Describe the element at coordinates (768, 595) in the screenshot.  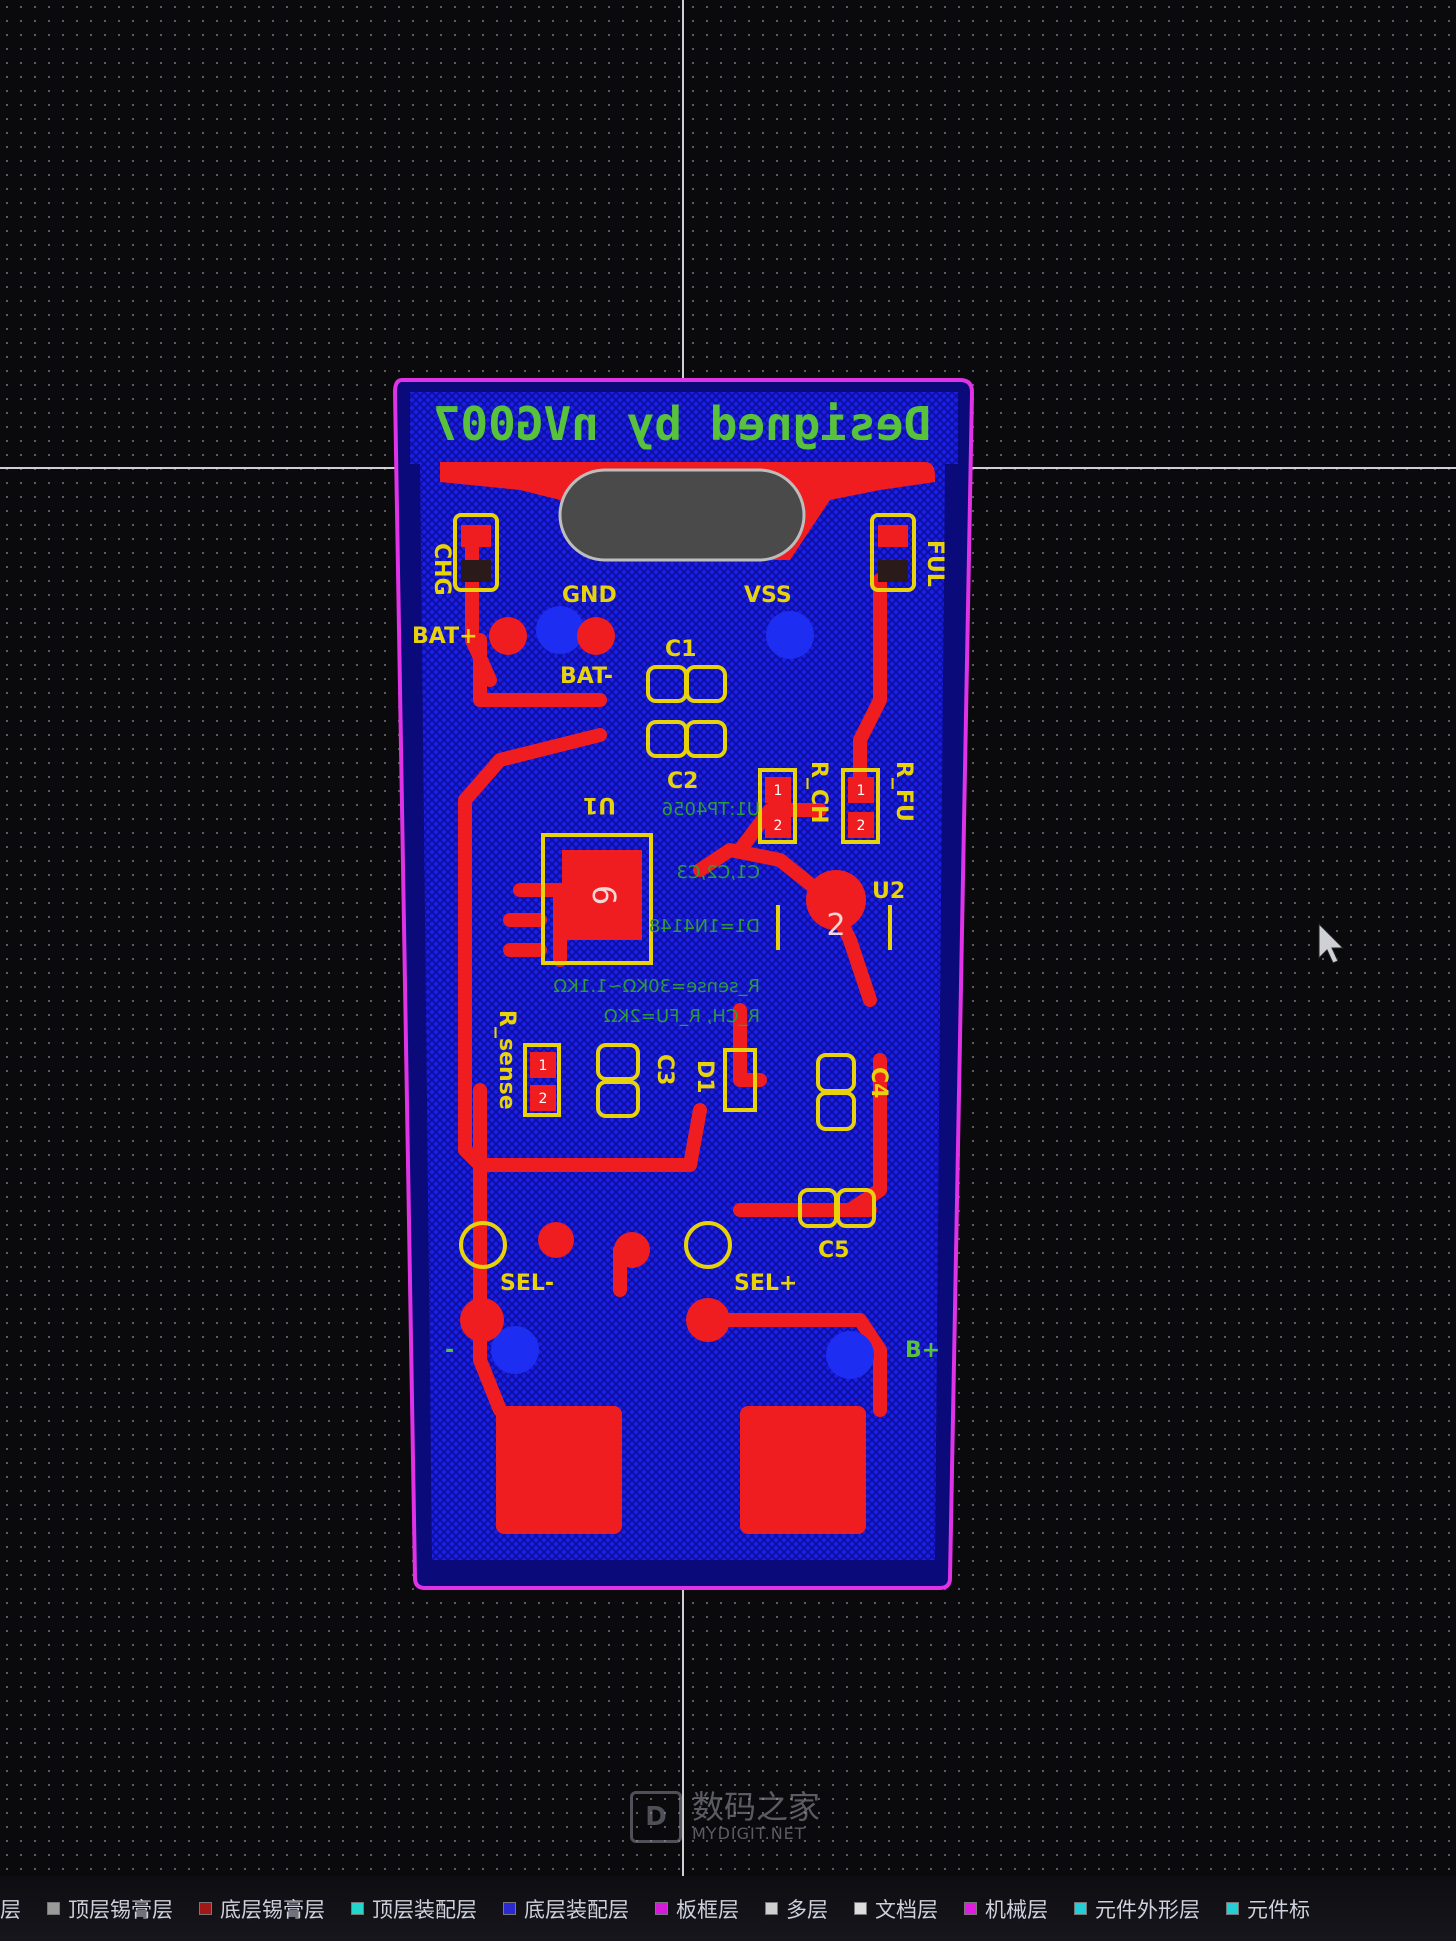
I see `label-vss: VSS` at that location.